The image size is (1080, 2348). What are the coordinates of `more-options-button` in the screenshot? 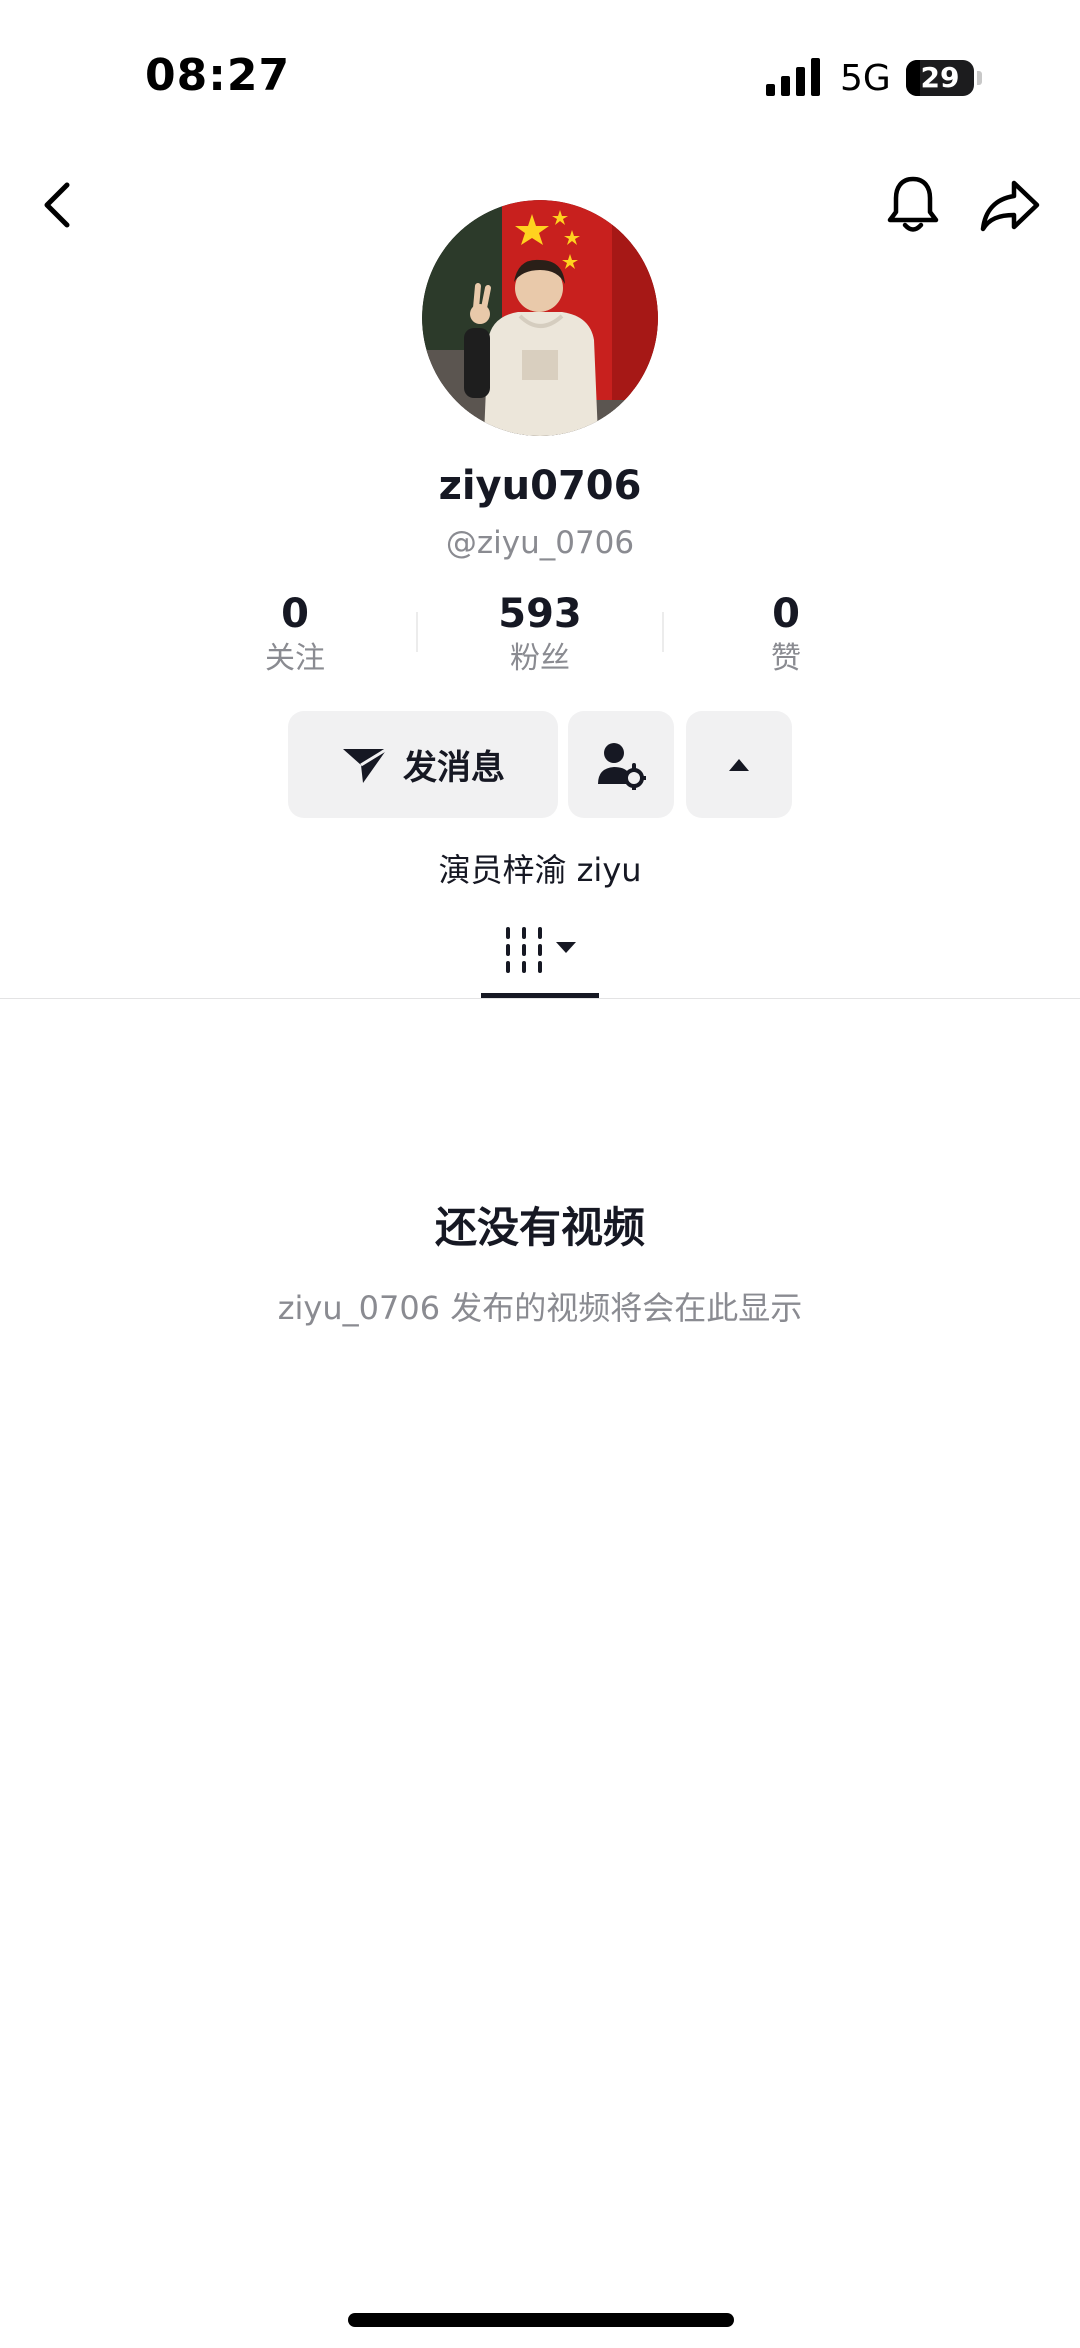 It's located at (739, 764).